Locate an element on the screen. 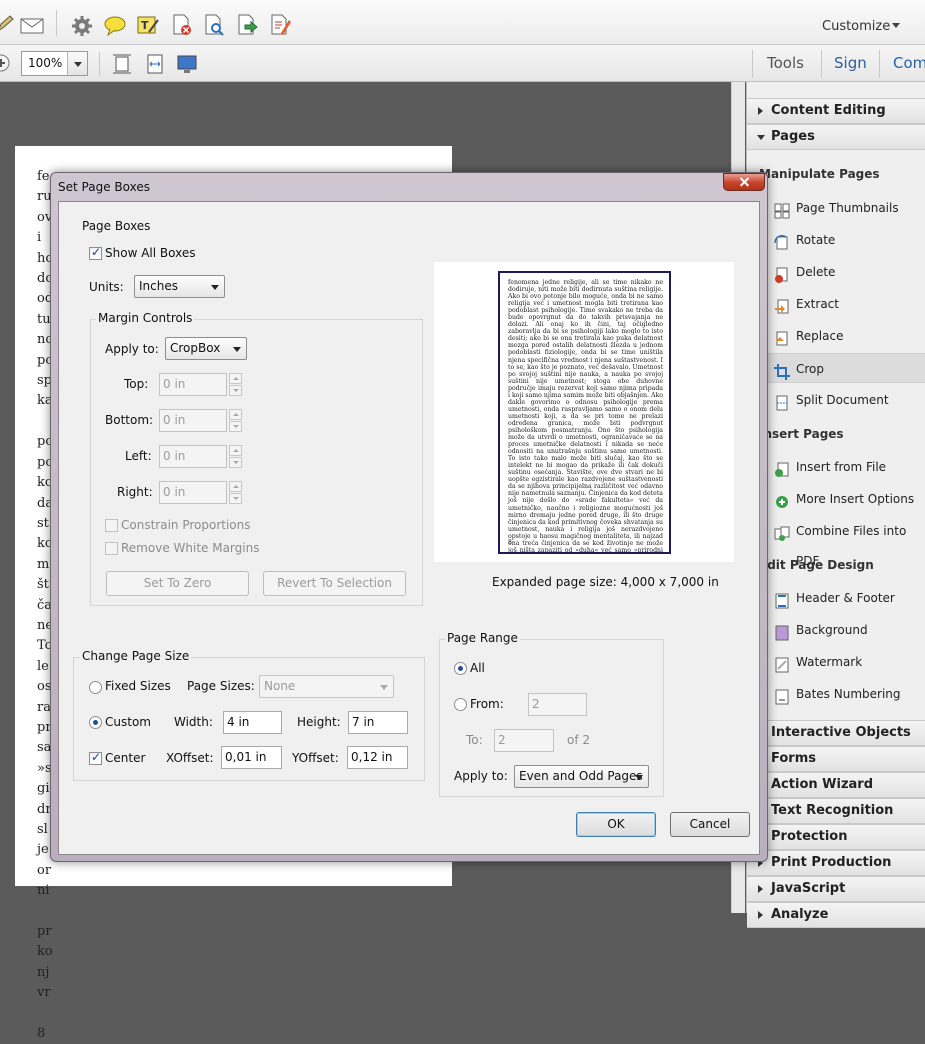 Image resolution: width=925 pixels, height=1044 pixels. set-to-zero-button: Set To Zero is located at coordinates (177, 583).